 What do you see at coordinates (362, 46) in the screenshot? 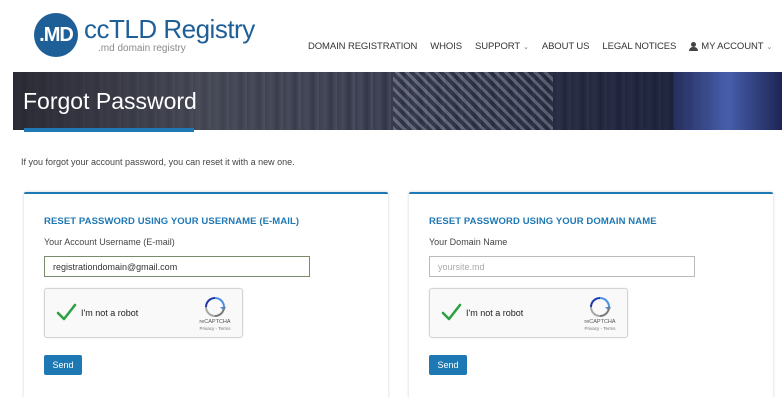
I see `nav-domain-registration: DOMAIN REGISTRATION` at bounding box center [362, 46].